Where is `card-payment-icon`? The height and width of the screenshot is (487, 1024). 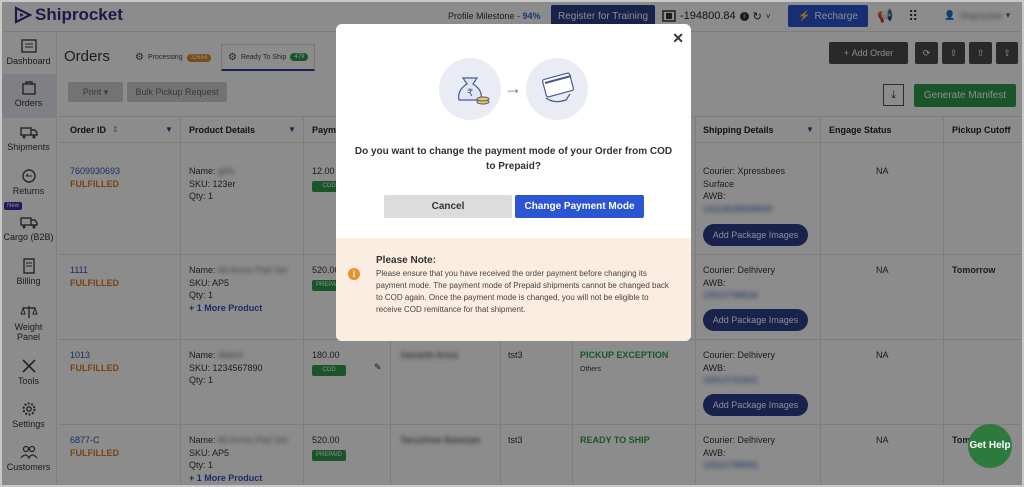
card-payment-icon is located at coordinates (557, 89).